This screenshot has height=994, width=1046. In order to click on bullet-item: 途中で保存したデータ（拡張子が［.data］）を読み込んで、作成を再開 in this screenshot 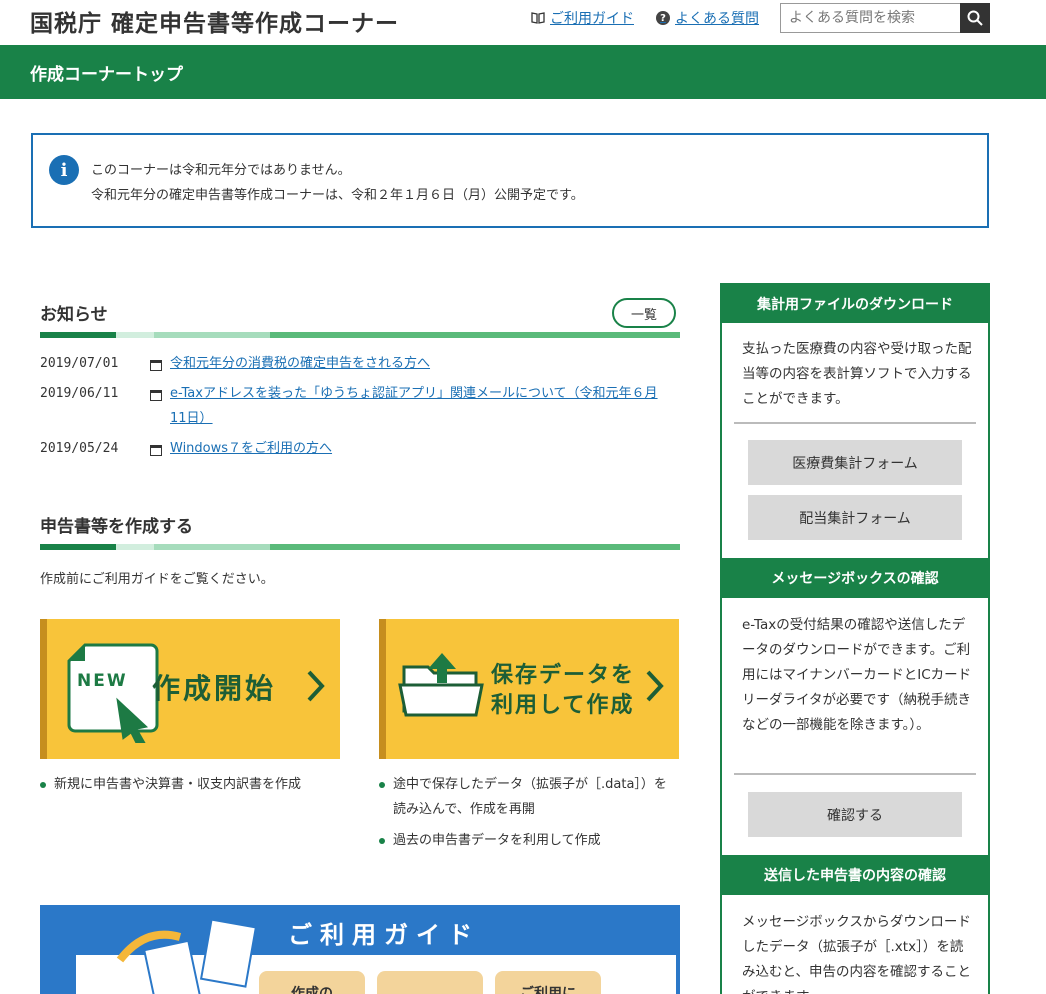, I will do `click(529, 797)`.